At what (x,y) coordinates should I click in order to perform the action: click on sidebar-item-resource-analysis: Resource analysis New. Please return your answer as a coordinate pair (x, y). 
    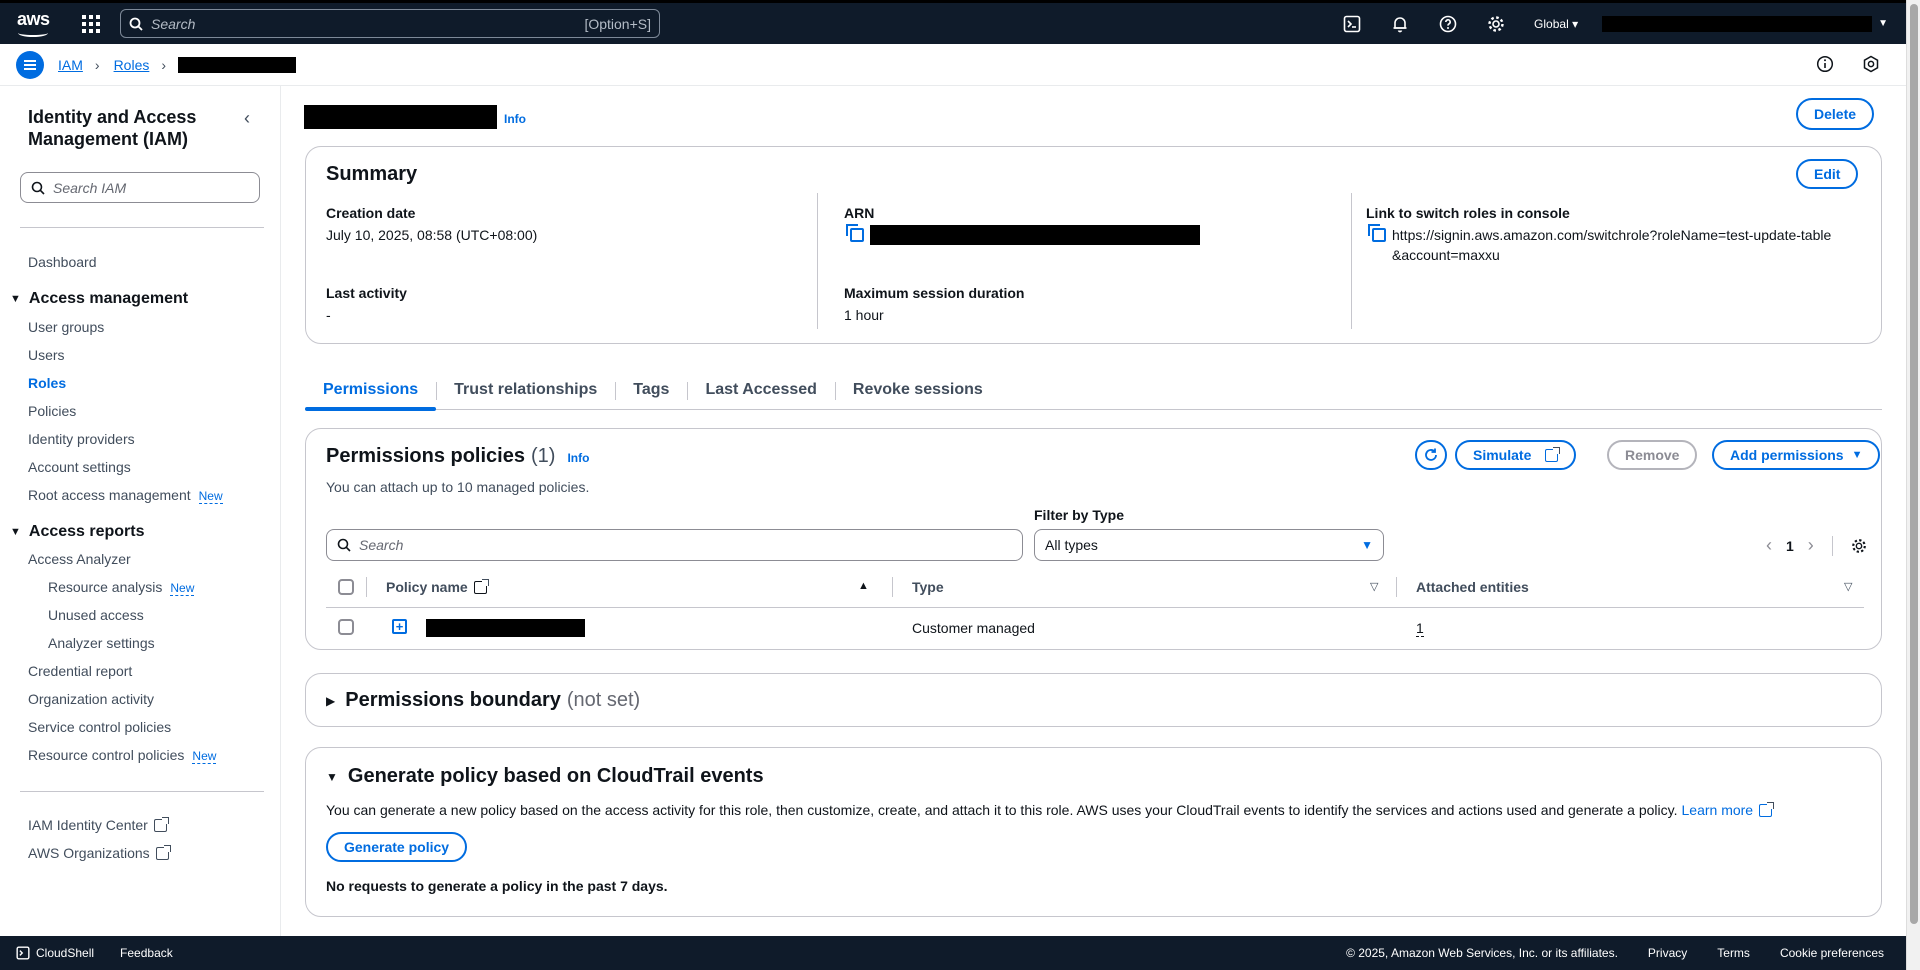
    Looking at the image, I should click on (121, 587).